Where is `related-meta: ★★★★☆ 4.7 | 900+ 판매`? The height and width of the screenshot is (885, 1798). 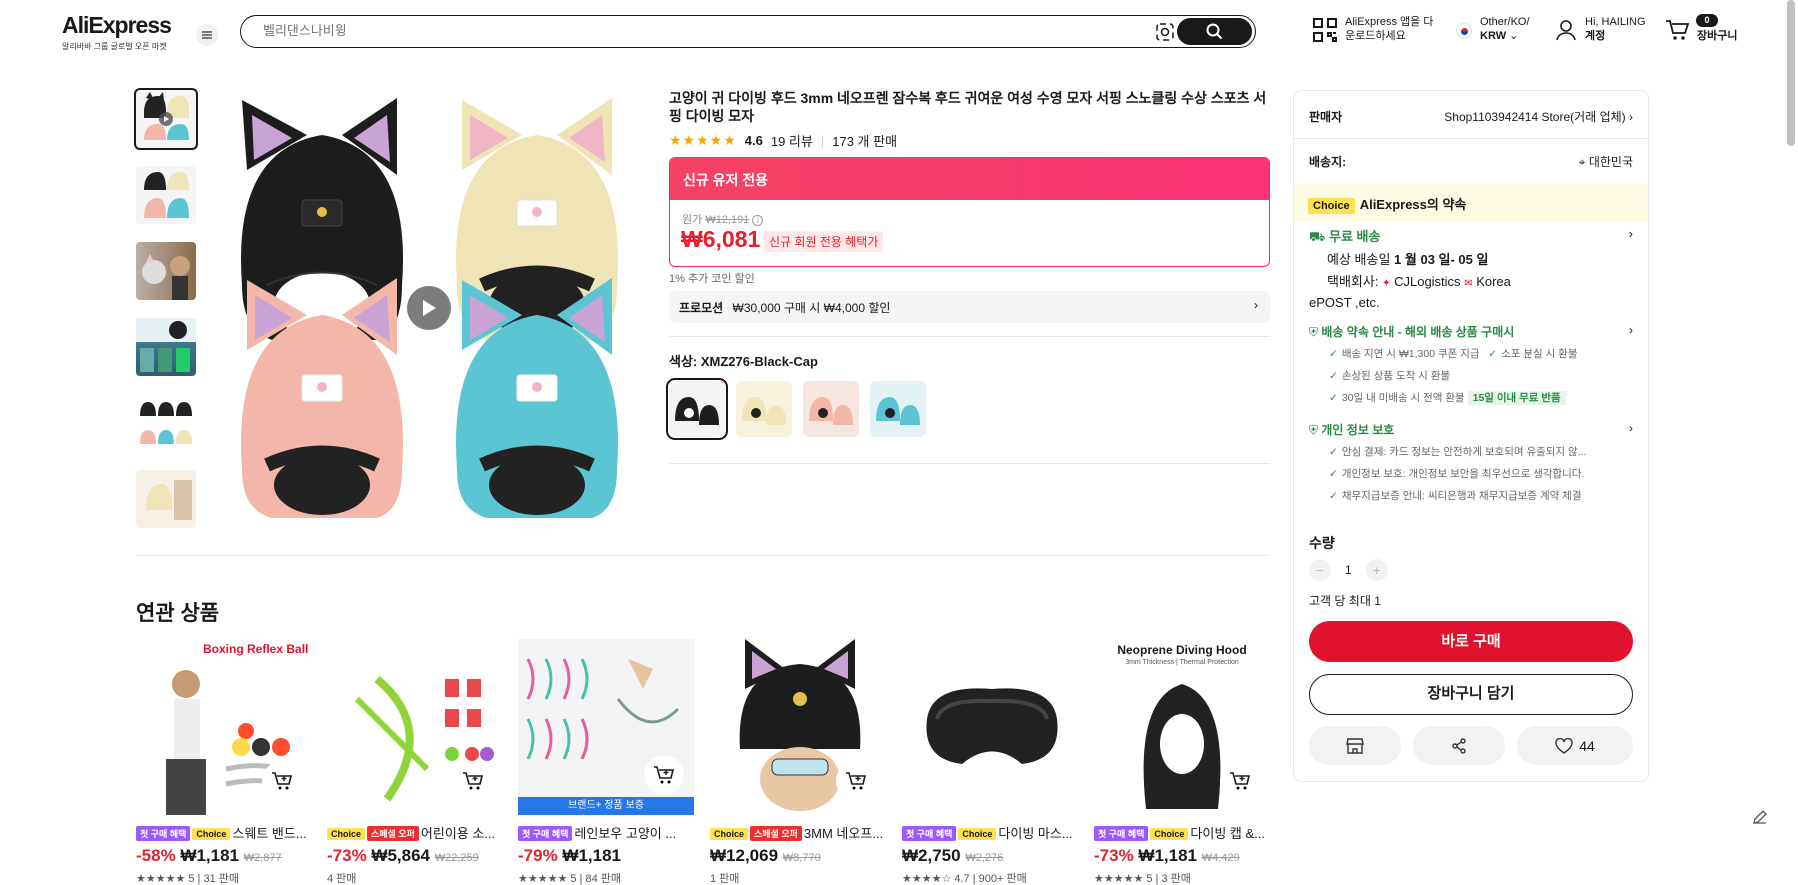 related-meta: ★★★★☆ 4.7 | 900+ 판매 is located at coordinates (964, 879).